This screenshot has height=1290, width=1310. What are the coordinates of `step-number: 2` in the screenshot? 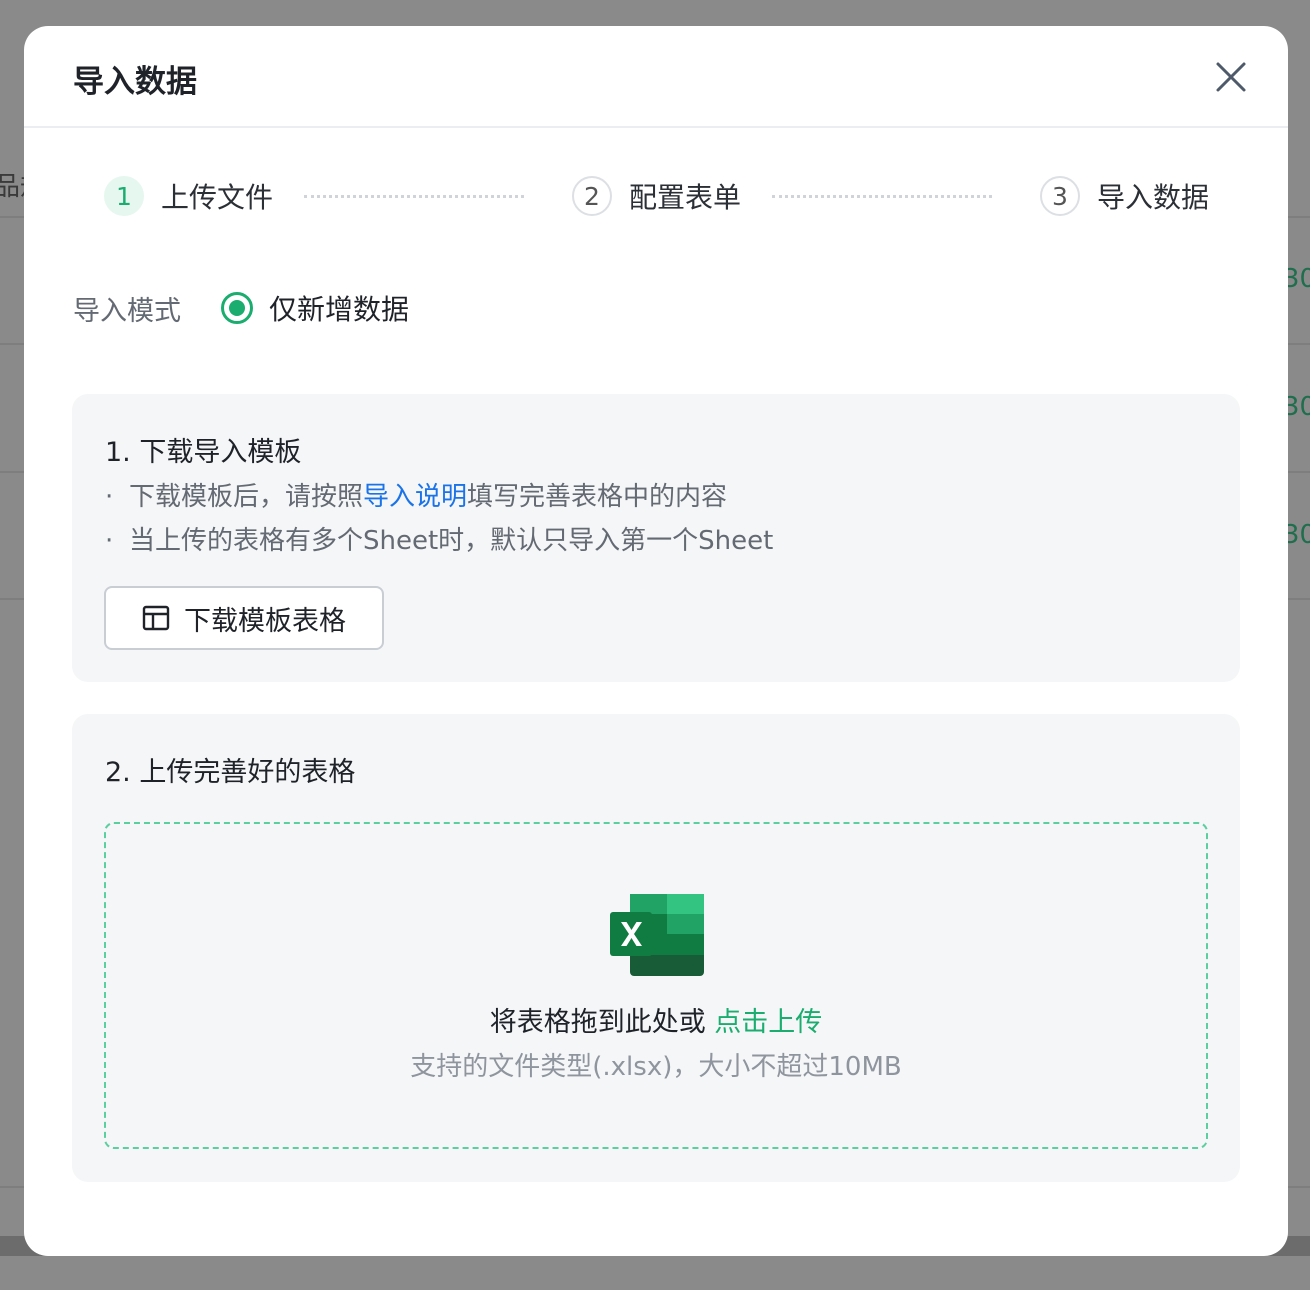 It's located at (592, 196).